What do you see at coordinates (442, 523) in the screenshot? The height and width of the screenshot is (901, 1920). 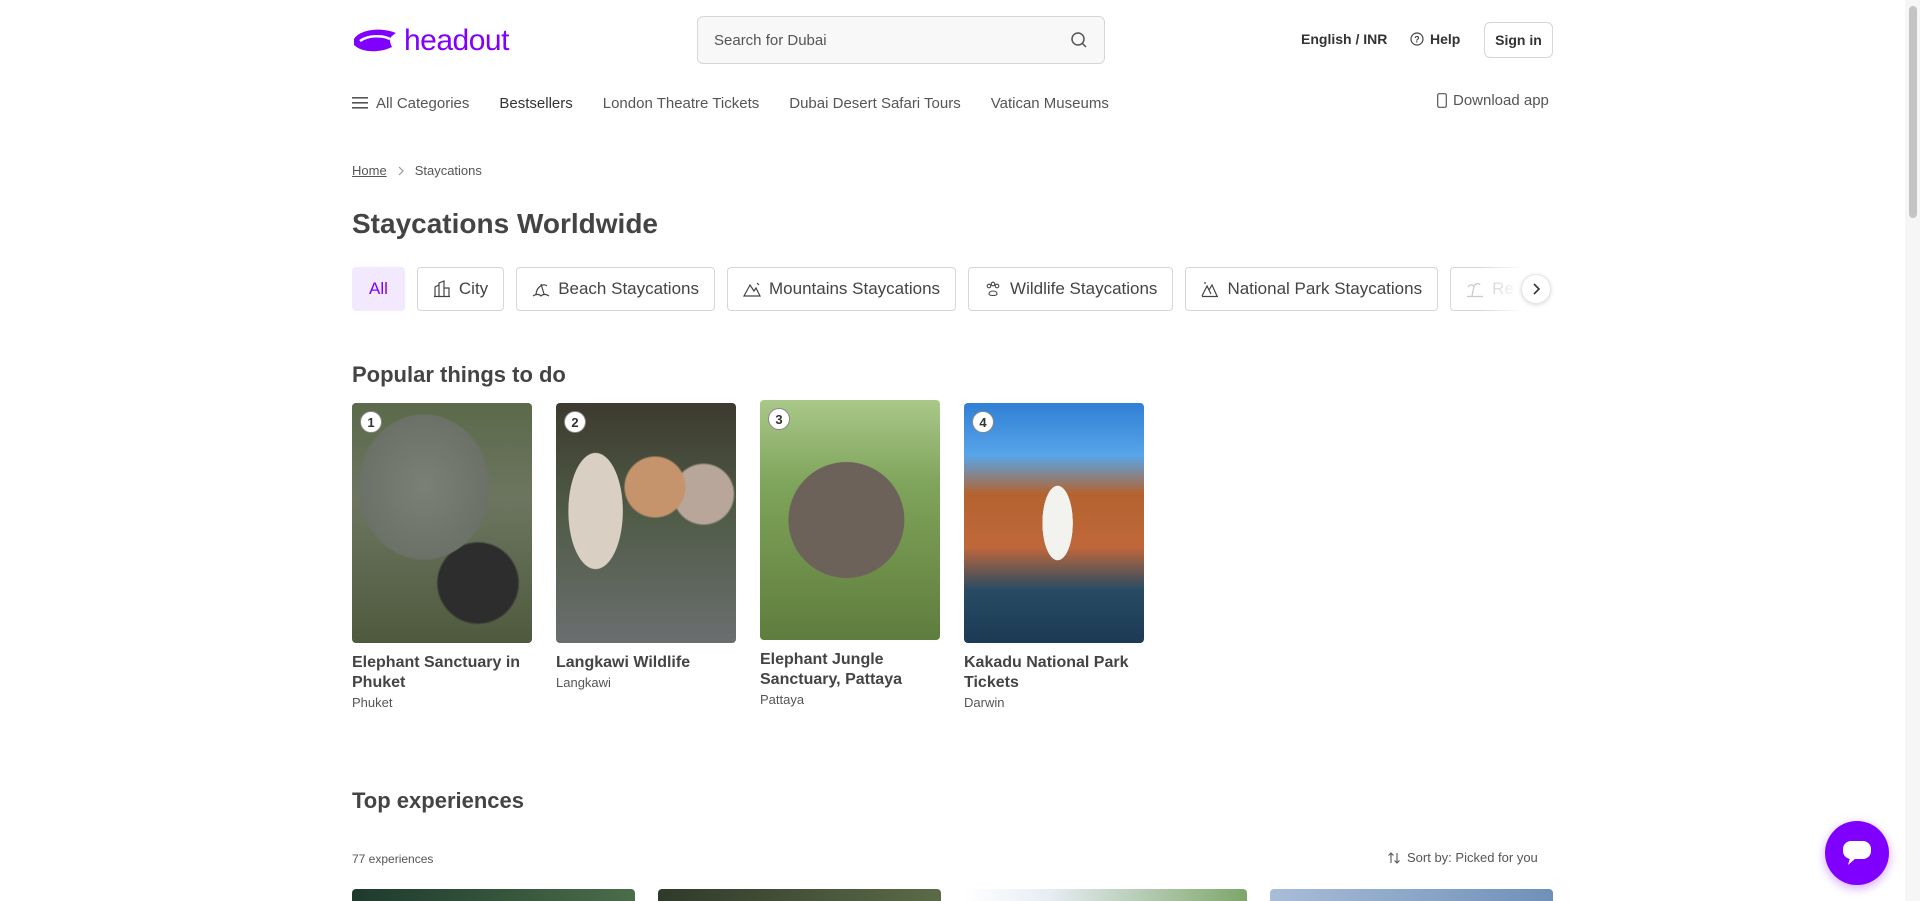 I see `card-image: 1` at bounding box center [442, 523].